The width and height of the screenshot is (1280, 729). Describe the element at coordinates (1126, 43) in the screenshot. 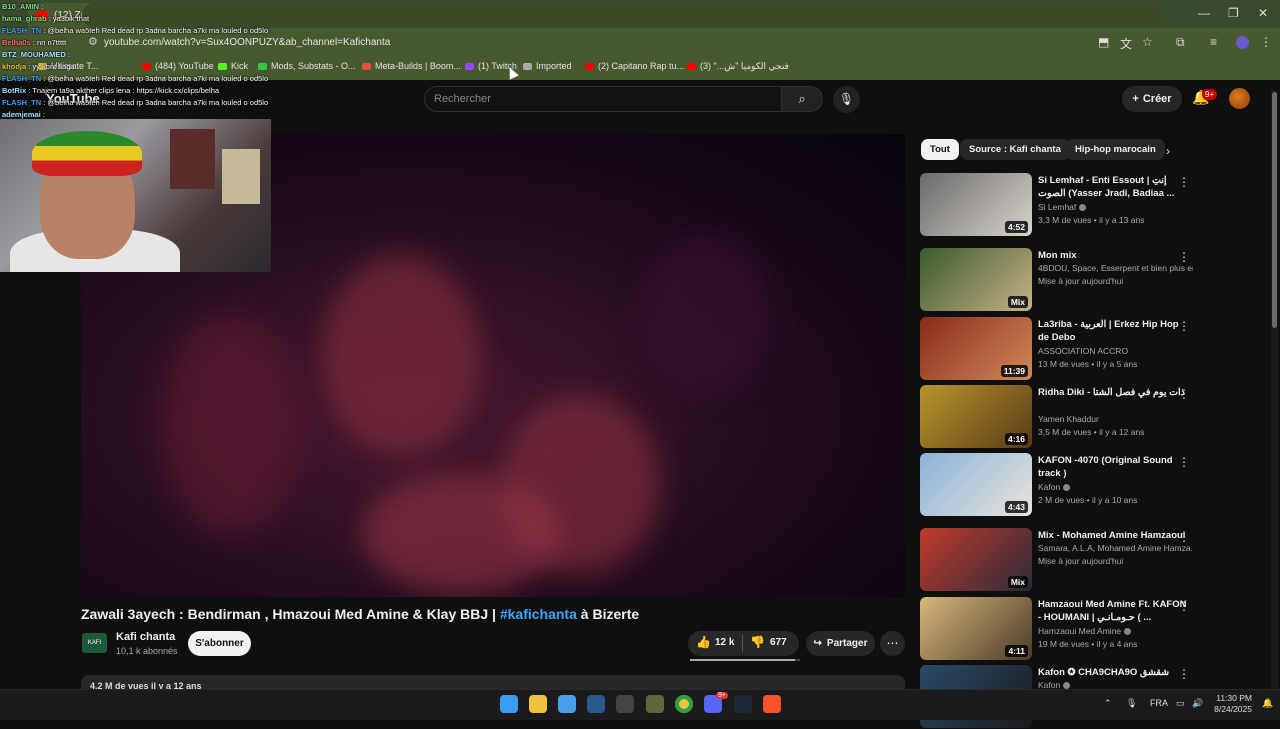

I see `translate-icon: 文` at that location.